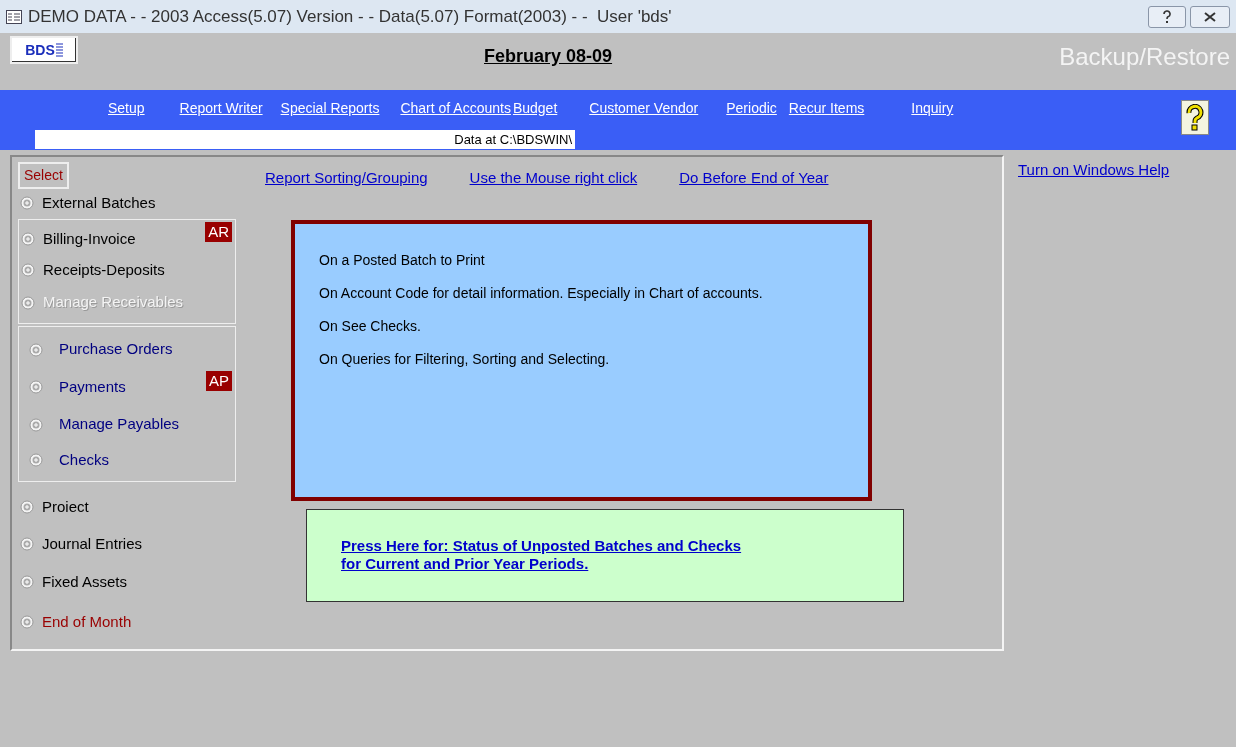 The height and width of the screenshot is (747, 1236). Describe the element at coordinates (402, 260) in the screenshot. I see `tip-text: On a Posted Batch to Print` at that location.